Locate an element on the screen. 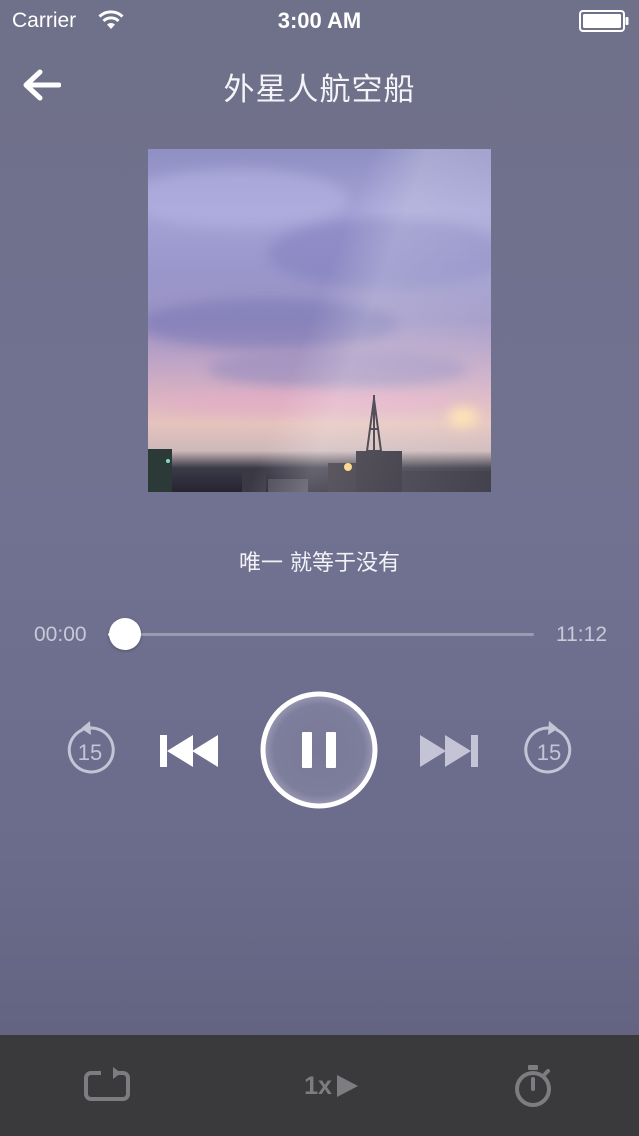  bottom-toolbar: 1x is located at coordinates (319, 1085).